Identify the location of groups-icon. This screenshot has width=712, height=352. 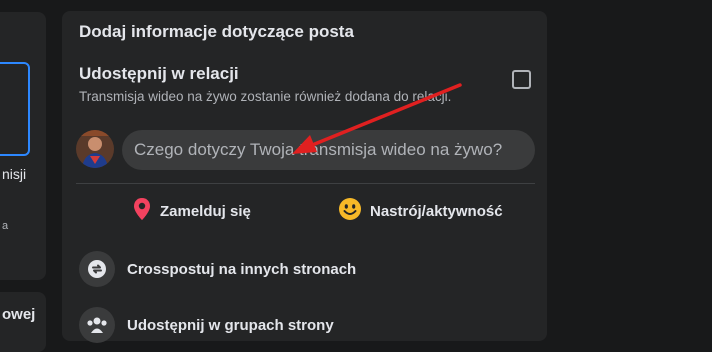
(97, 325).